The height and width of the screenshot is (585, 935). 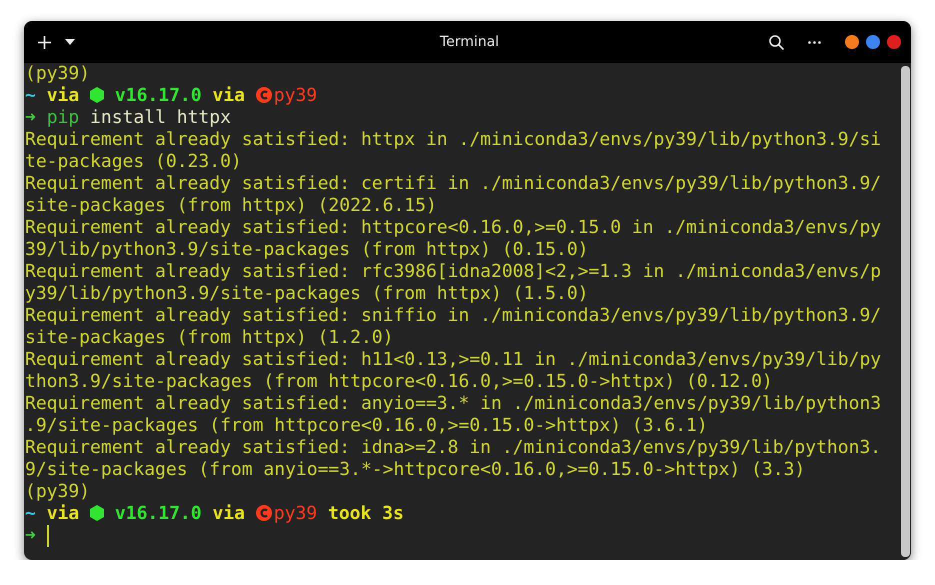 What do you see at coordinates (399, 381) in the screenshot?
I see `output-line: thon3.9/site-packages (from httpcore<0.16.0,>=0.15.0->httpx) (0.12.0)` at bounding box center [399, 381].